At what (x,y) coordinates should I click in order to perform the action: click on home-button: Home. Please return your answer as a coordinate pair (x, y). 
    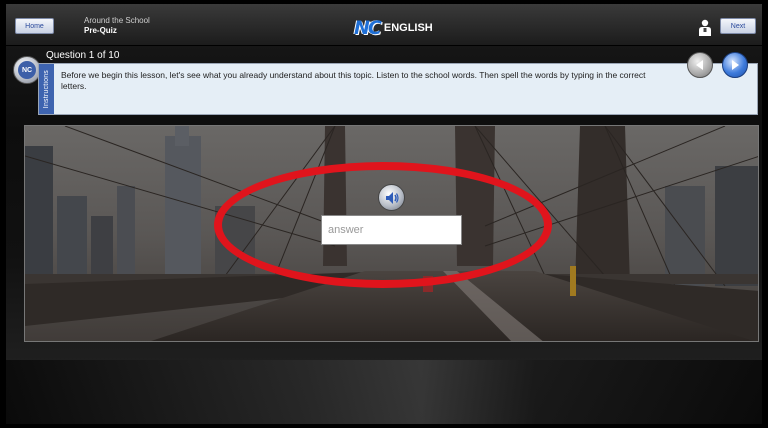
    Looking at the image, I should click on (34, 26).